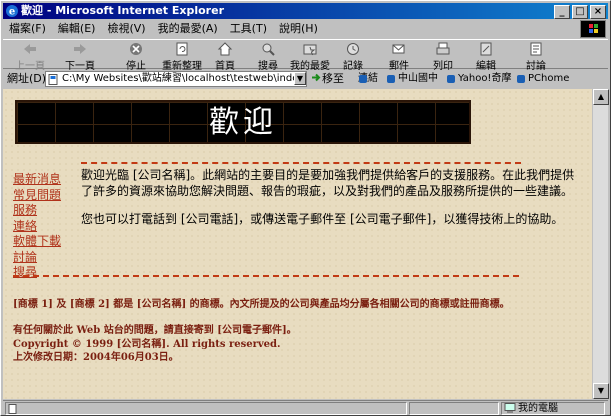 Image resolution: width=611 pixels, height=416 pixels. What do you see at coordinates (398, 49) in the screenshot?
I see `mail-icon` at bounding box center [398, 49].